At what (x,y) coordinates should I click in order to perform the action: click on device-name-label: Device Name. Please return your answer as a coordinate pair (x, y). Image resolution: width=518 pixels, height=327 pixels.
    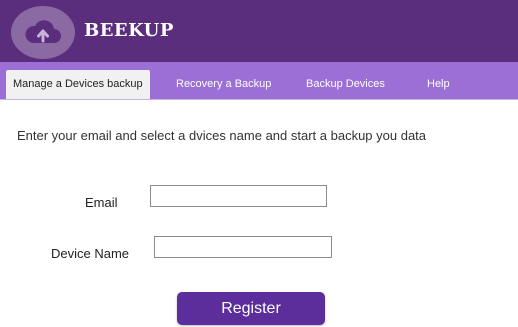
    Looking at the image, I should click on (90, 253).